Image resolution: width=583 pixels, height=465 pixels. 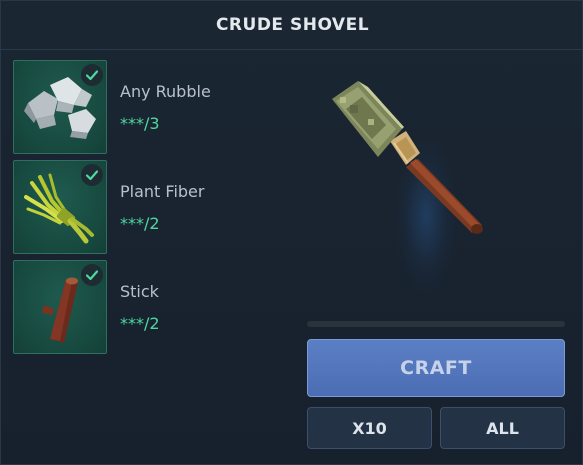 I want to click on requirement-name: Plant Fiber, so click(x=162, y=191).